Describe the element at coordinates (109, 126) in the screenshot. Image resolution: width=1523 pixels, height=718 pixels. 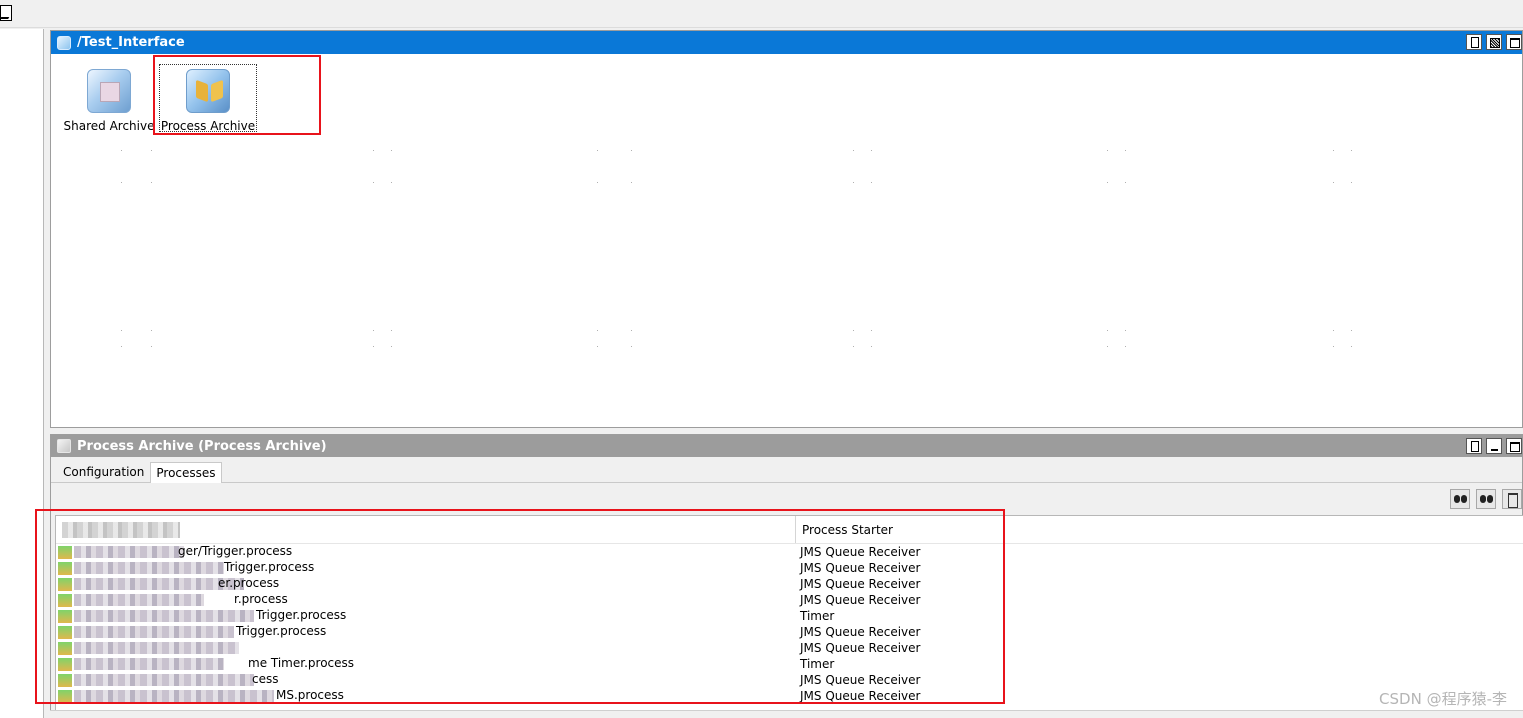
I see `resource-label: Shared Archive` at that location.